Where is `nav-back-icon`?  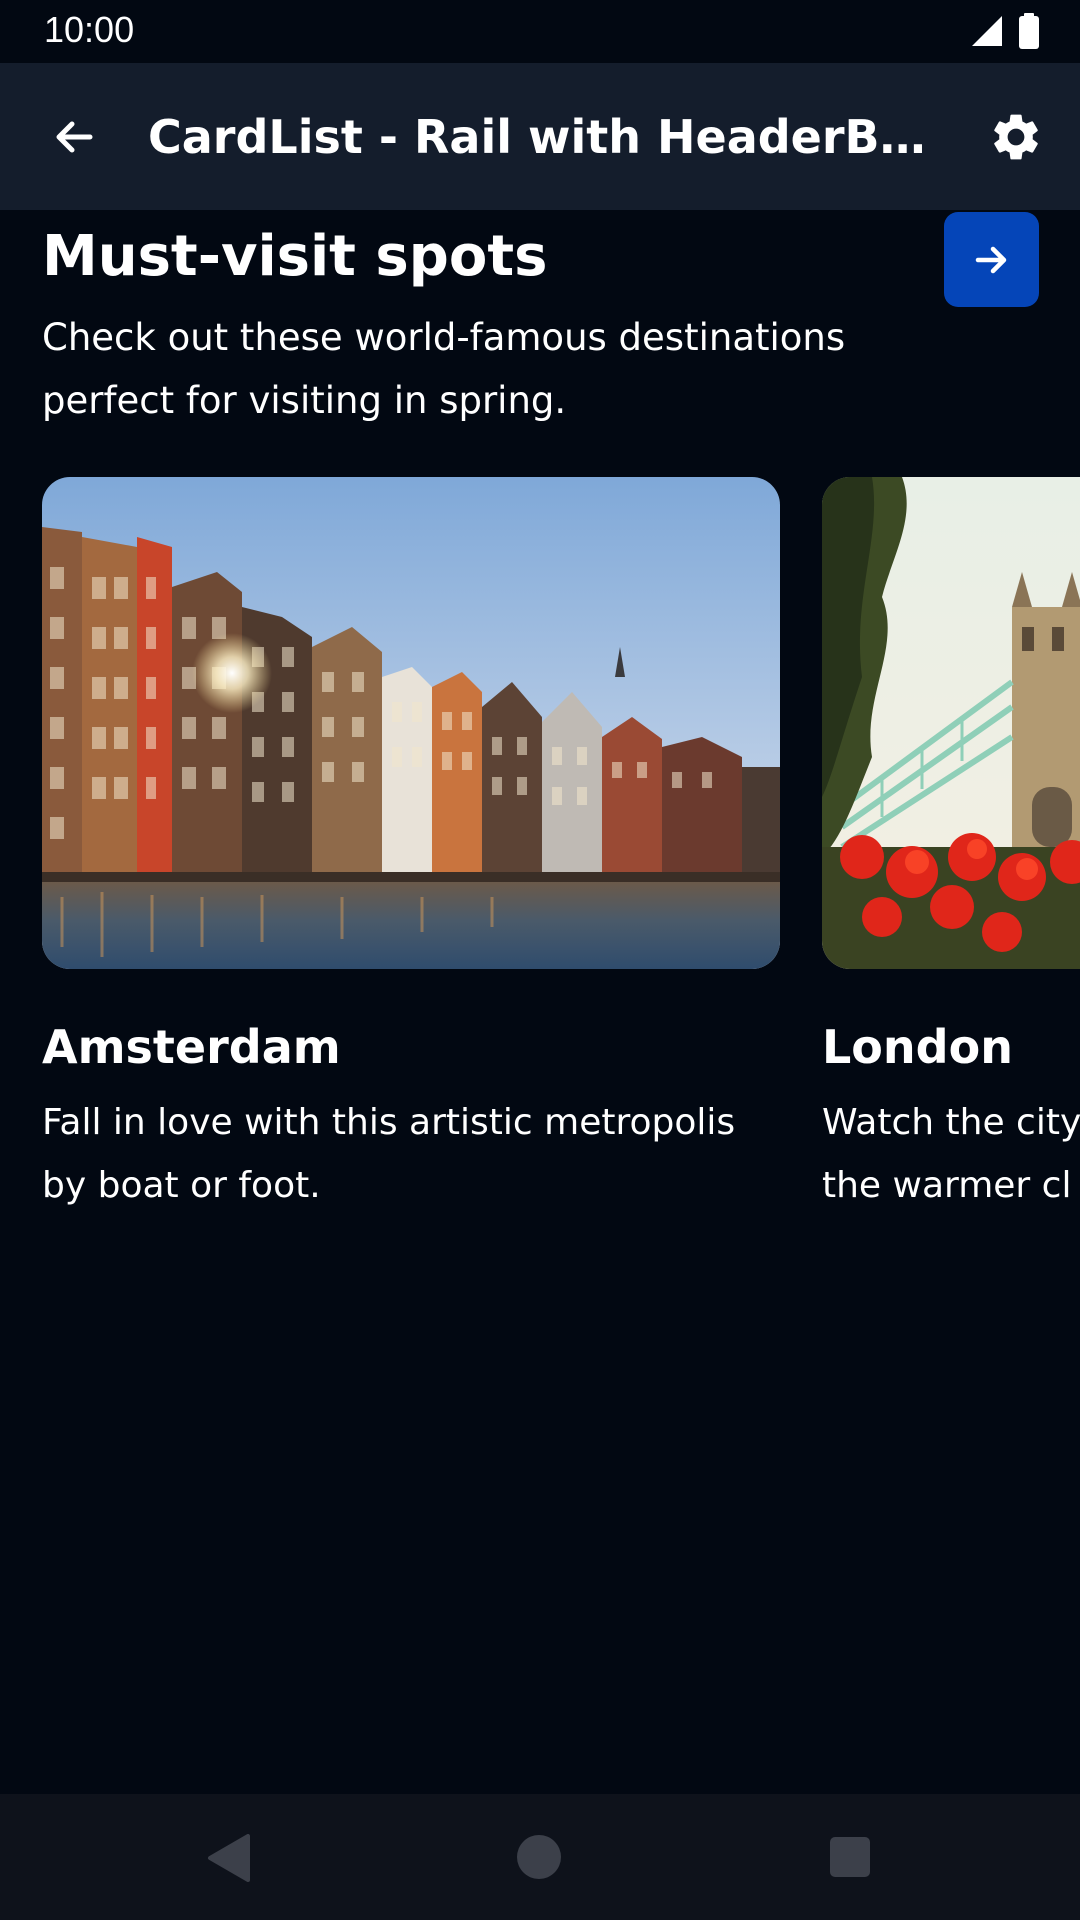
nav-back-icon is located at coordinates (229, 1858).